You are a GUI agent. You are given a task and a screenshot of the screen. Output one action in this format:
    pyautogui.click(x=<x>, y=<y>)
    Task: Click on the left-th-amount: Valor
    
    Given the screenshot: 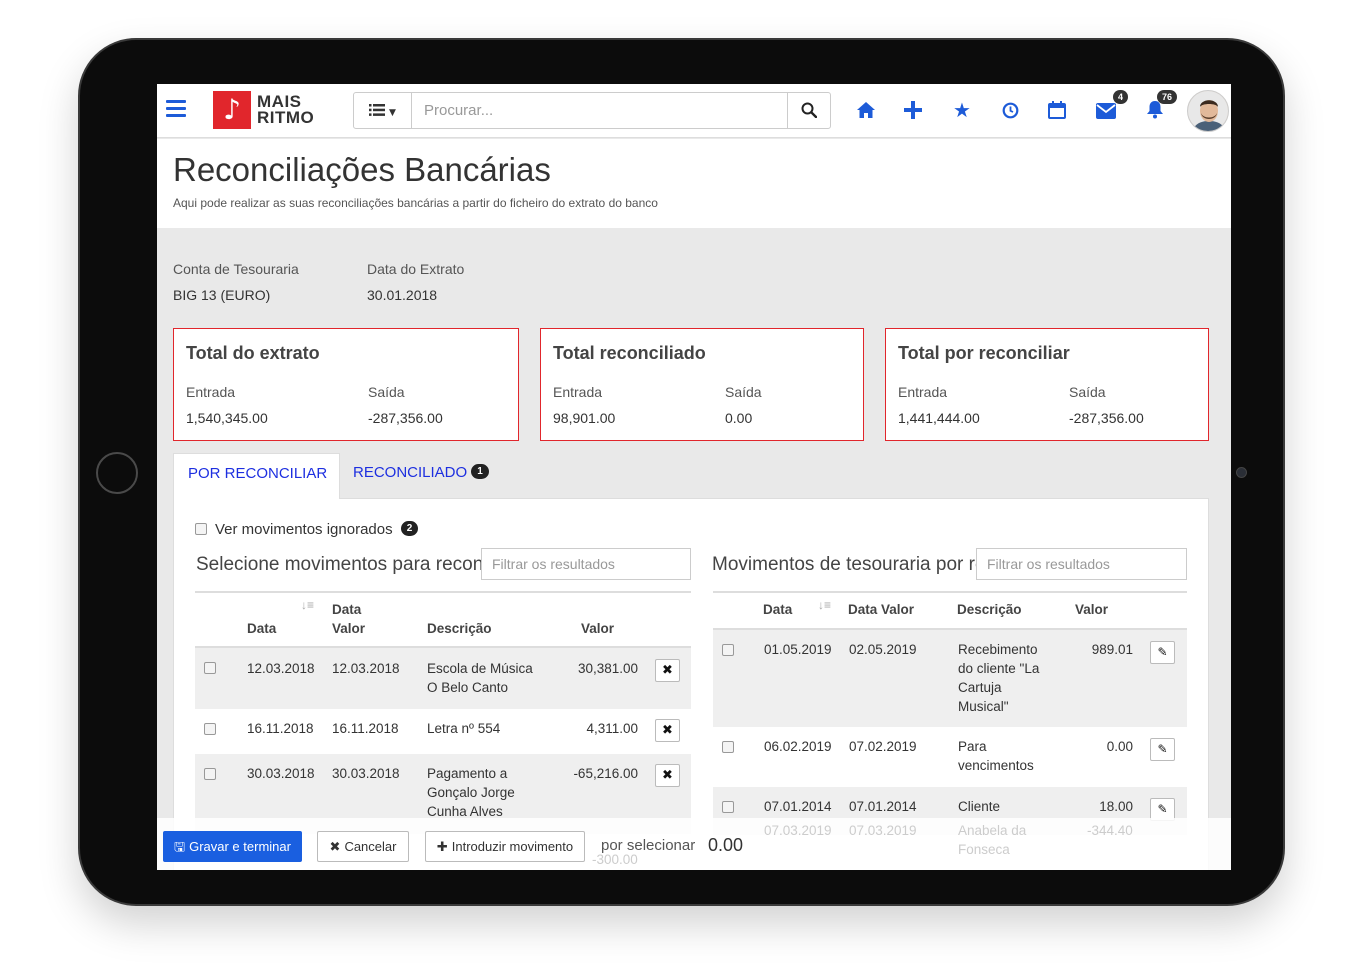 What is the action you would take?
    pyautogui.click(x=597, y=628)
    